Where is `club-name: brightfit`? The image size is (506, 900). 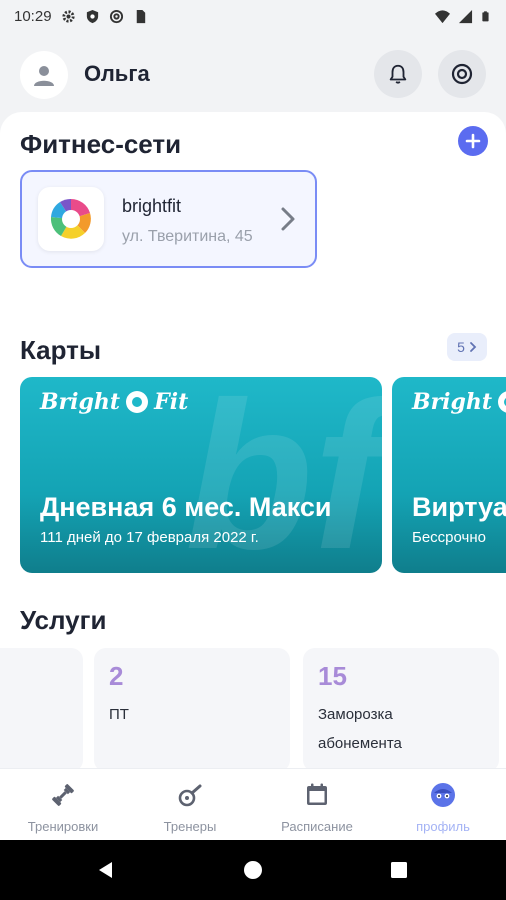
club-name: brightfit is located at coordinates (152, 206).